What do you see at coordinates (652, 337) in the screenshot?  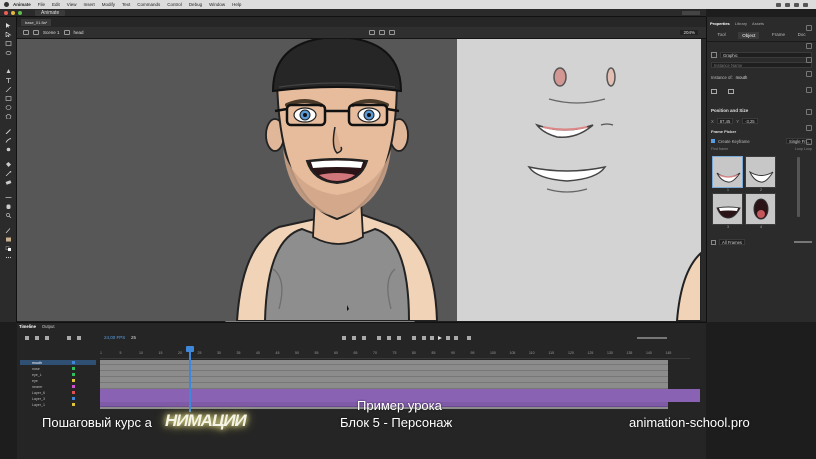 I see `timeline-zoom-slider` at bounding box center [652, 337].